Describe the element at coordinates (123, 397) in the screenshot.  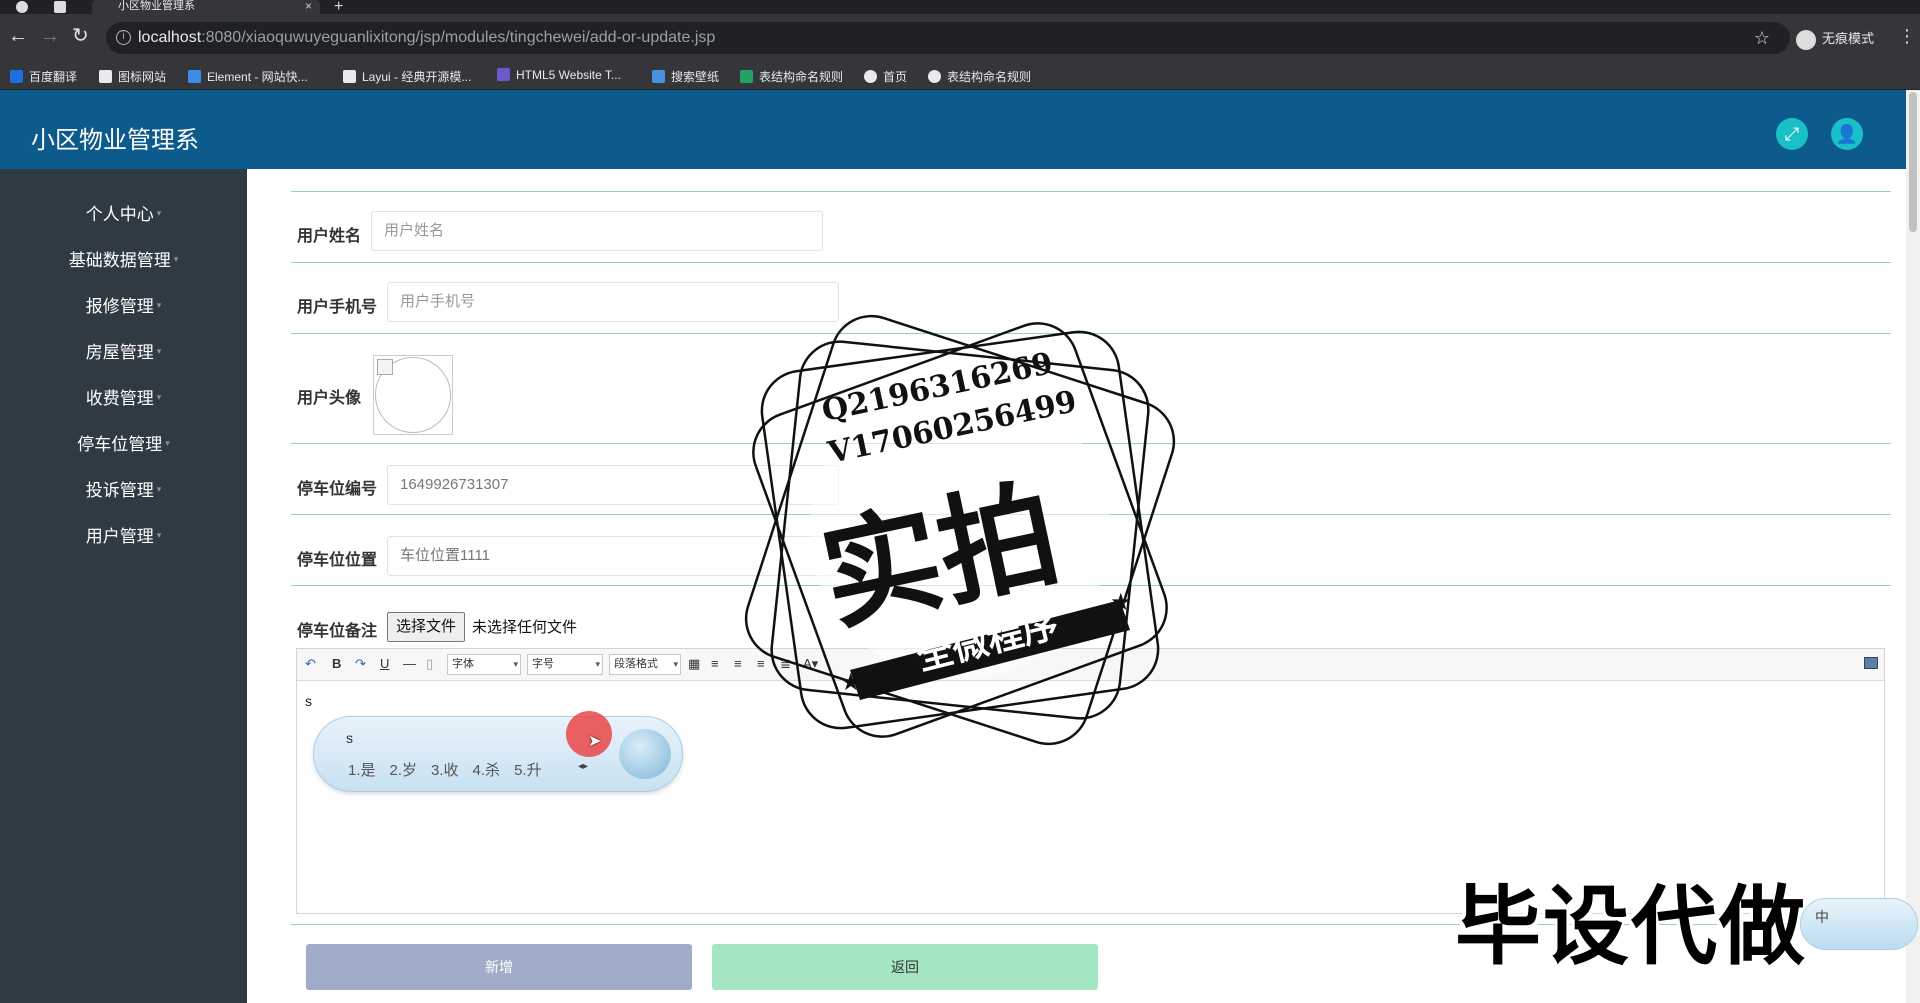
I see `sidebar-item-fees: 收费管理 ▾` at that location.